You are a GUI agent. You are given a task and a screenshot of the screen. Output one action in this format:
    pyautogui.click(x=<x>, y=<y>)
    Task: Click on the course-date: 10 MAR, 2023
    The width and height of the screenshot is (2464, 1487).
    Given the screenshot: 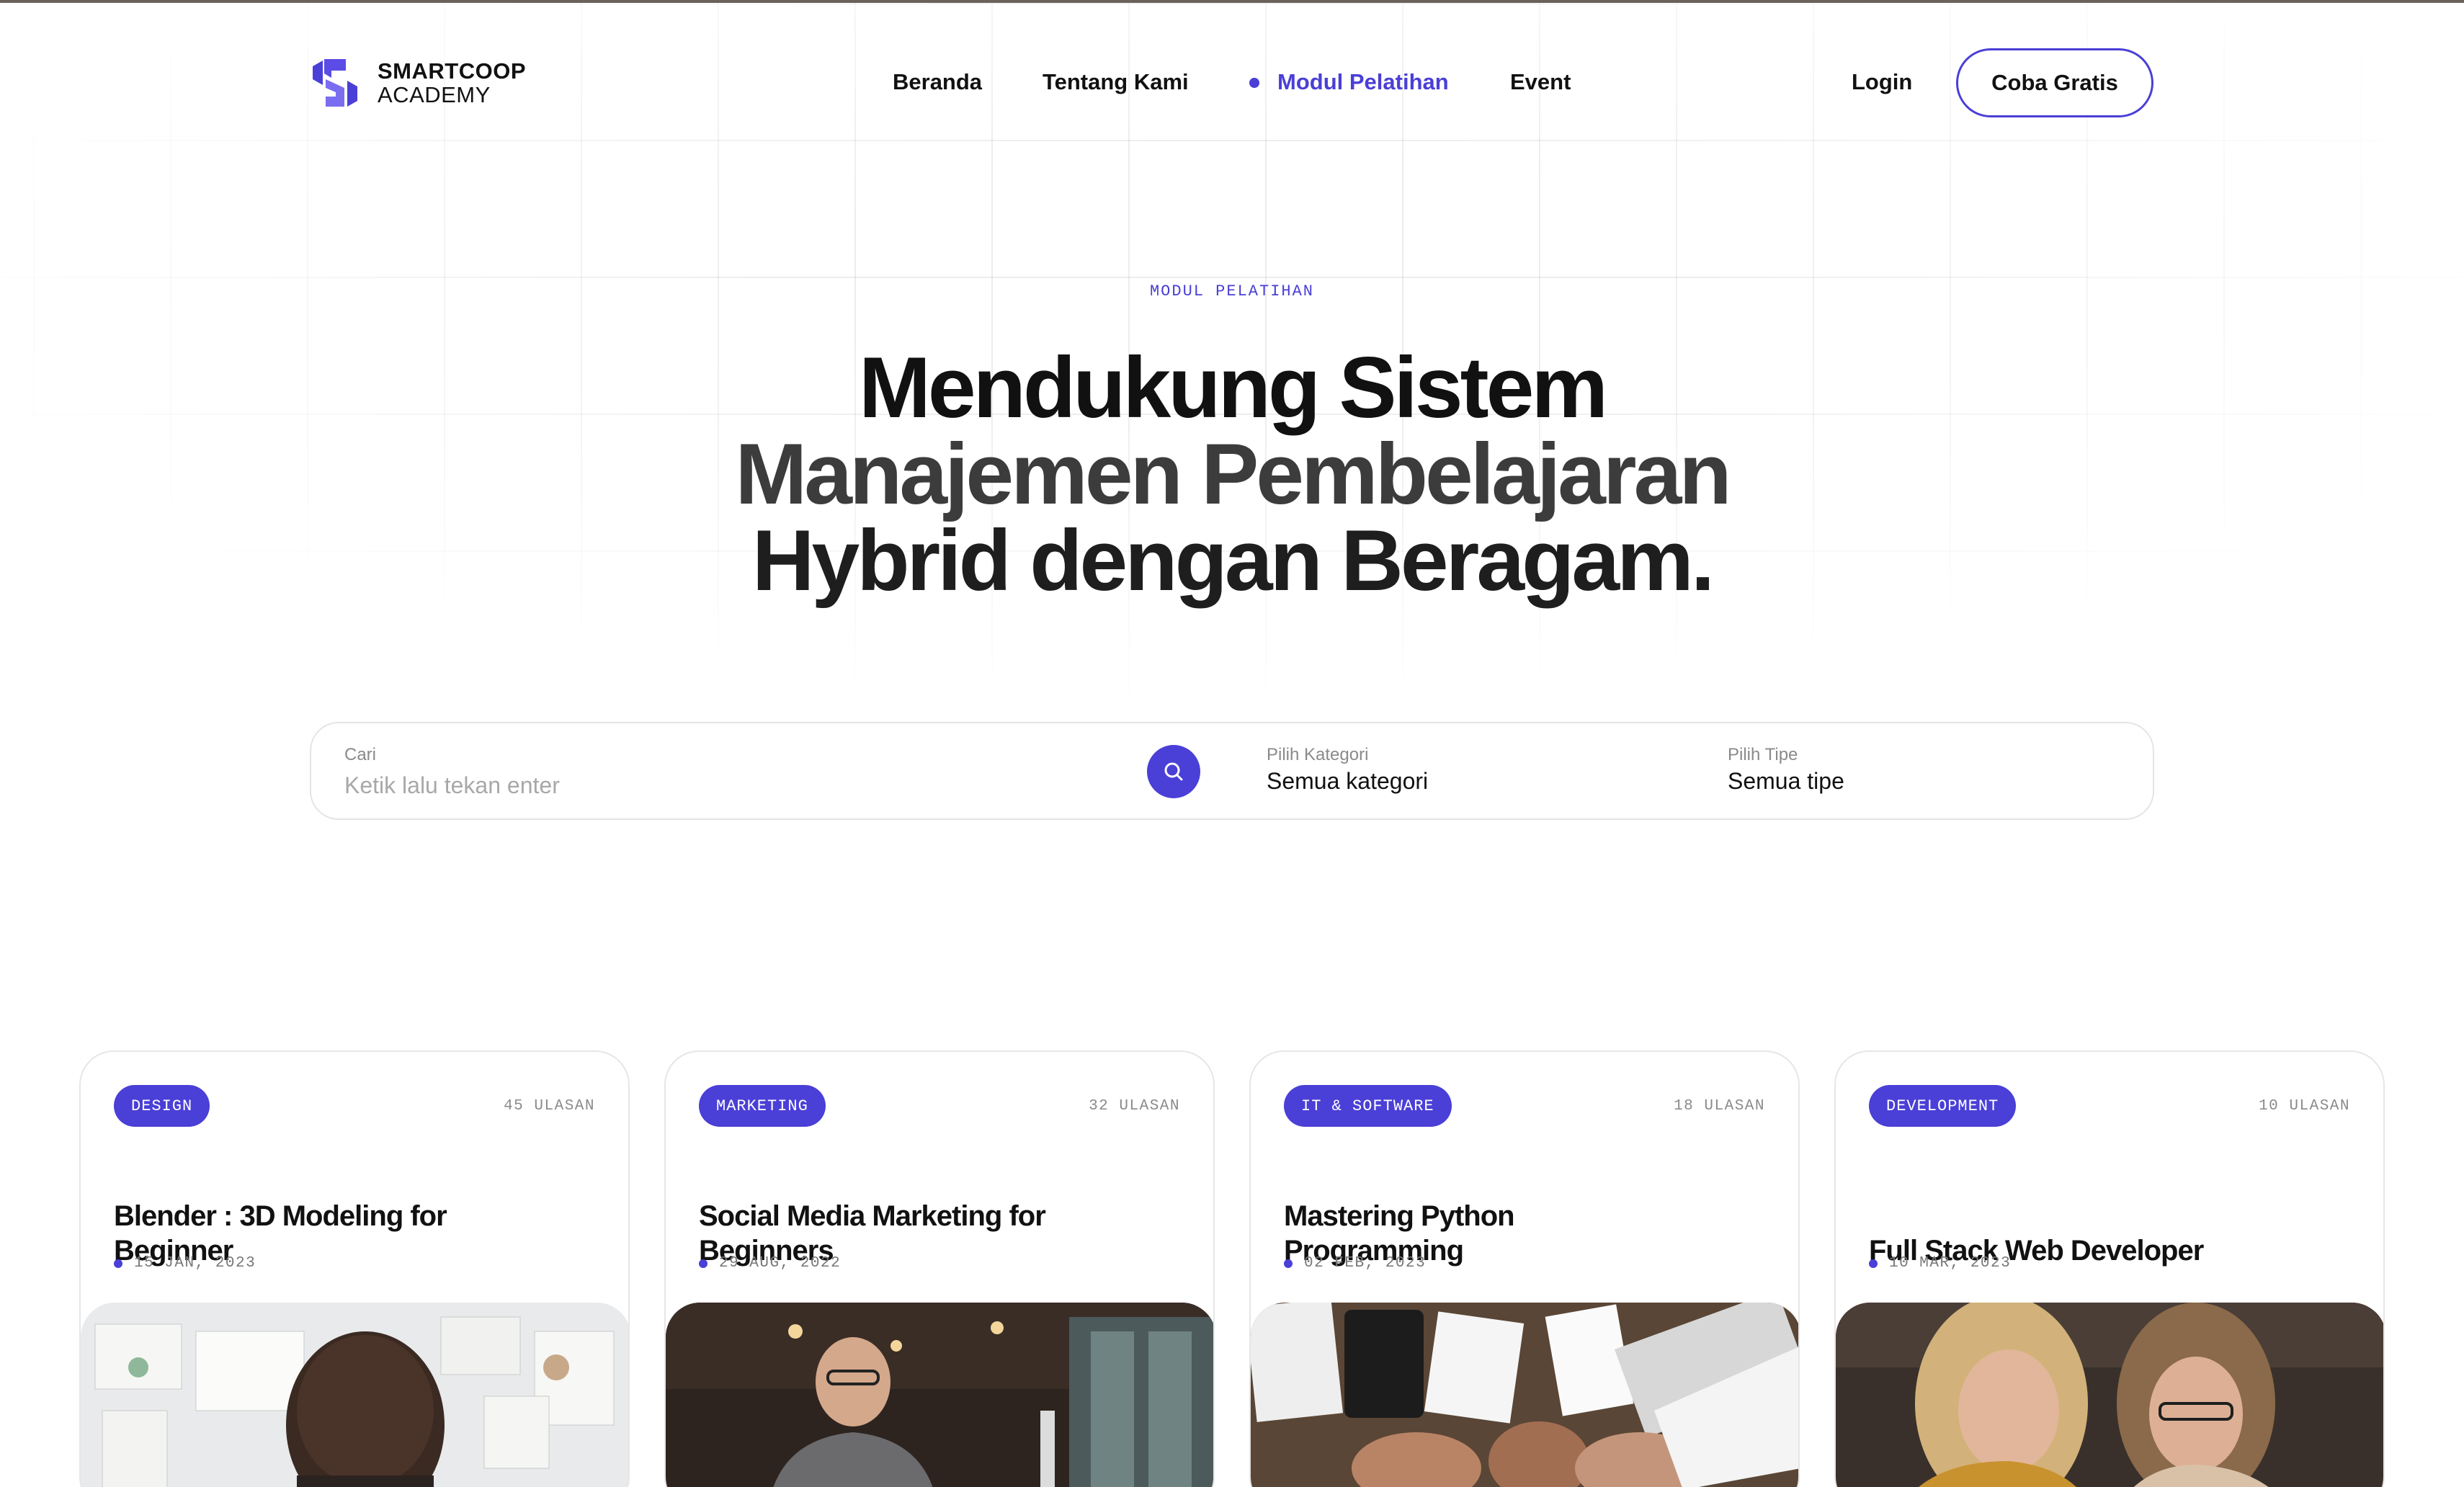 What is the action you would take?
    pyautogui.click(x=1940, y=1263)
    